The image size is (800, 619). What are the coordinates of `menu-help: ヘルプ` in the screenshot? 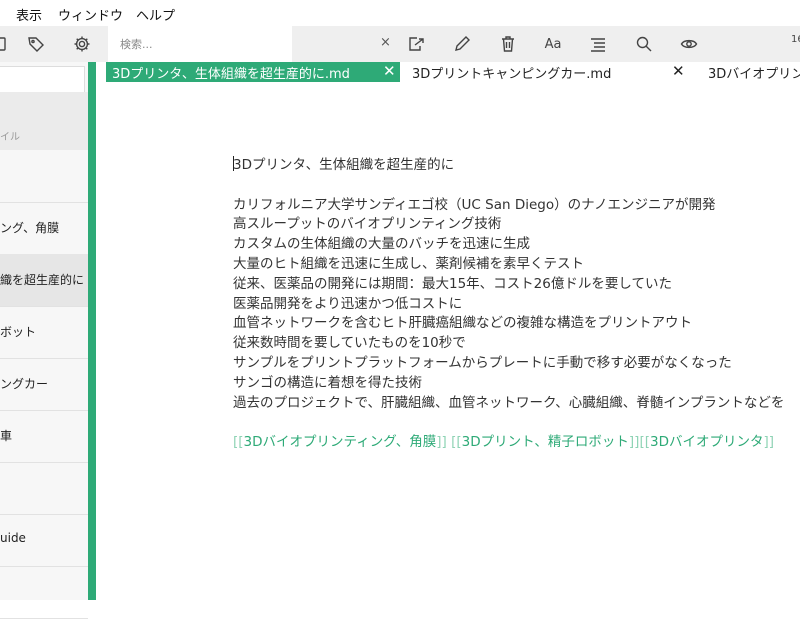 It's located at (155, 14).